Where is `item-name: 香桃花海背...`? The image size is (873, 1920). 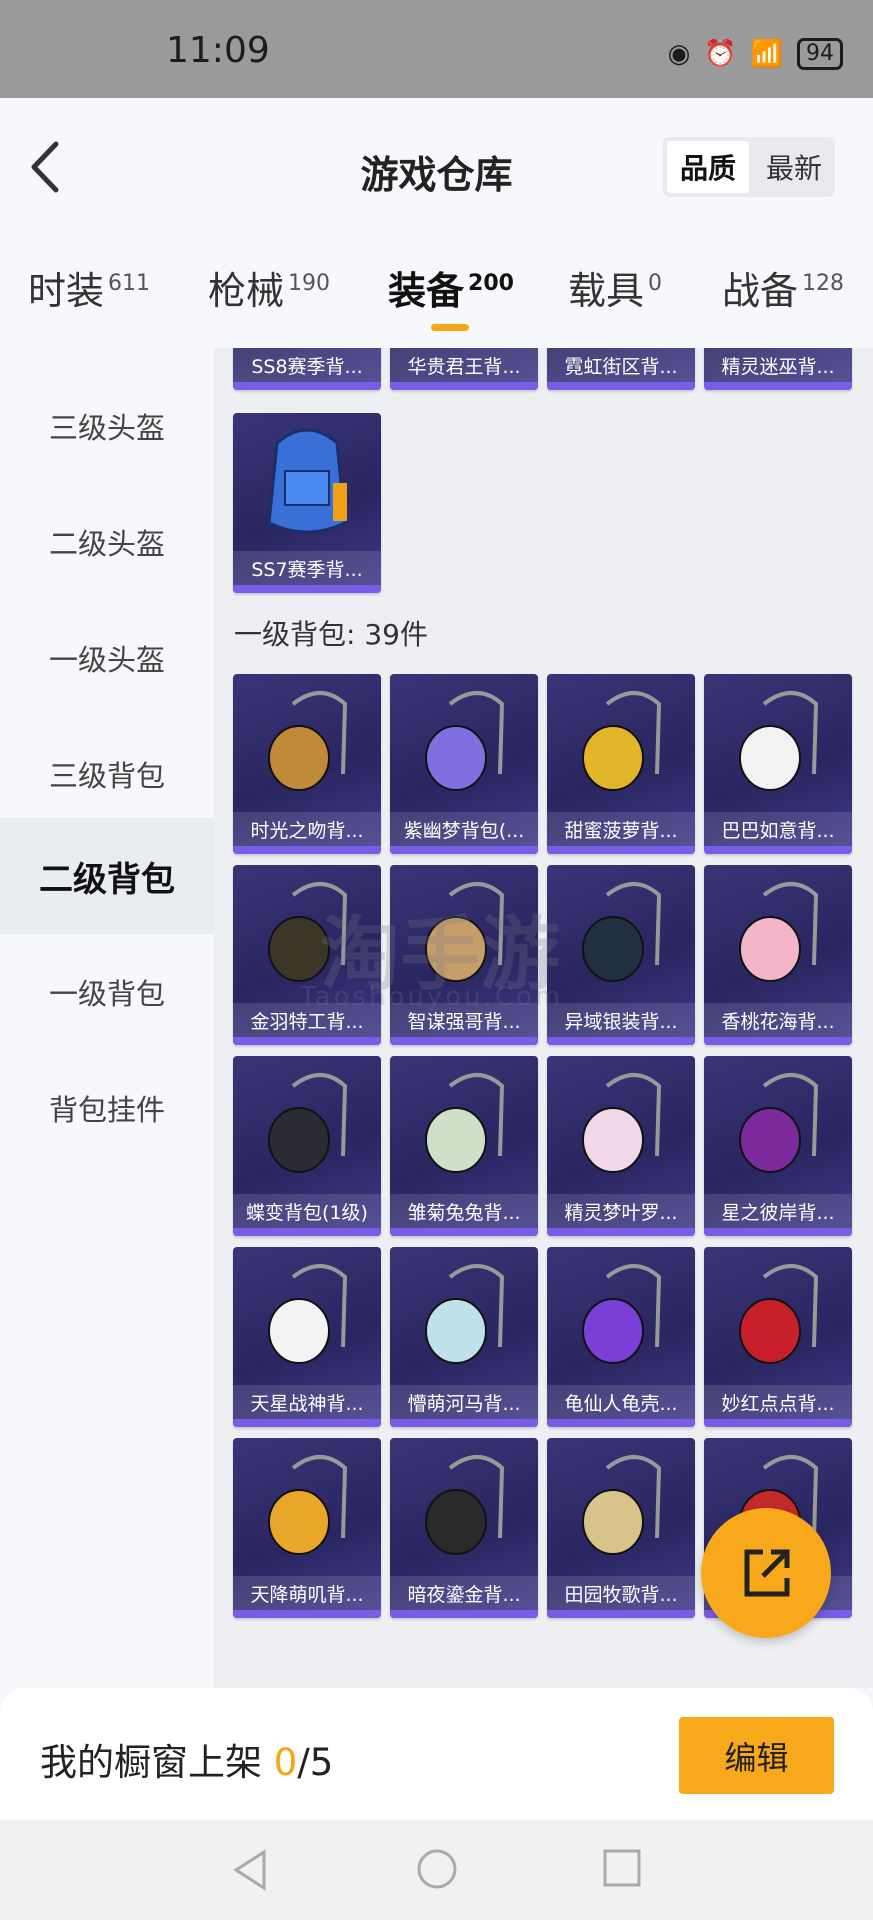
item-name: 香桃花海背... is located at coordinates (778, 1020).